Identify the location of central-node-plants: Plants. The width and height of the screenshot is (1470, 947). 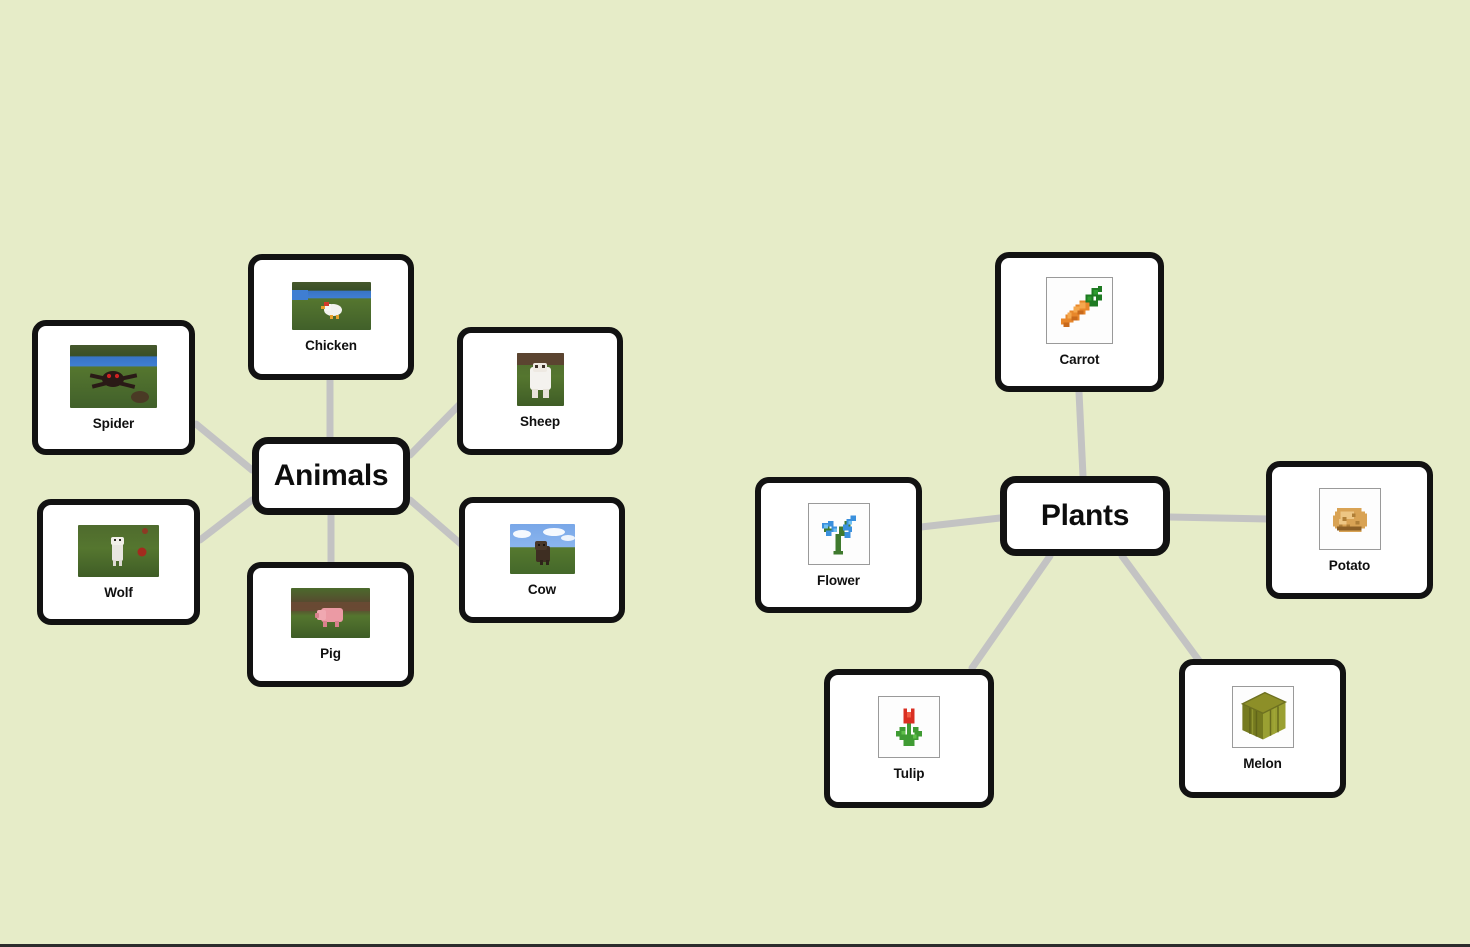
(1085, 516).